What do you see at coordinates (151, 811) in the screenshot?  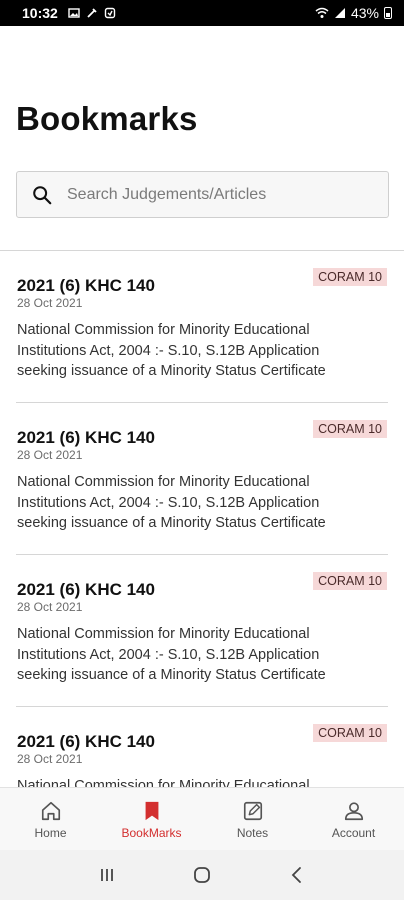 I see `bookmark-icon` at bounding box center [151, 811].